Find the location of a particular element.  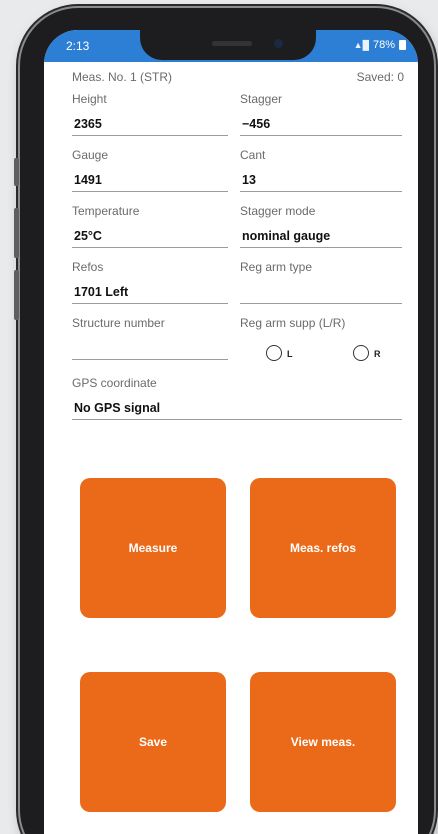

height-field: 2365 is located at coordinates (150, 125).